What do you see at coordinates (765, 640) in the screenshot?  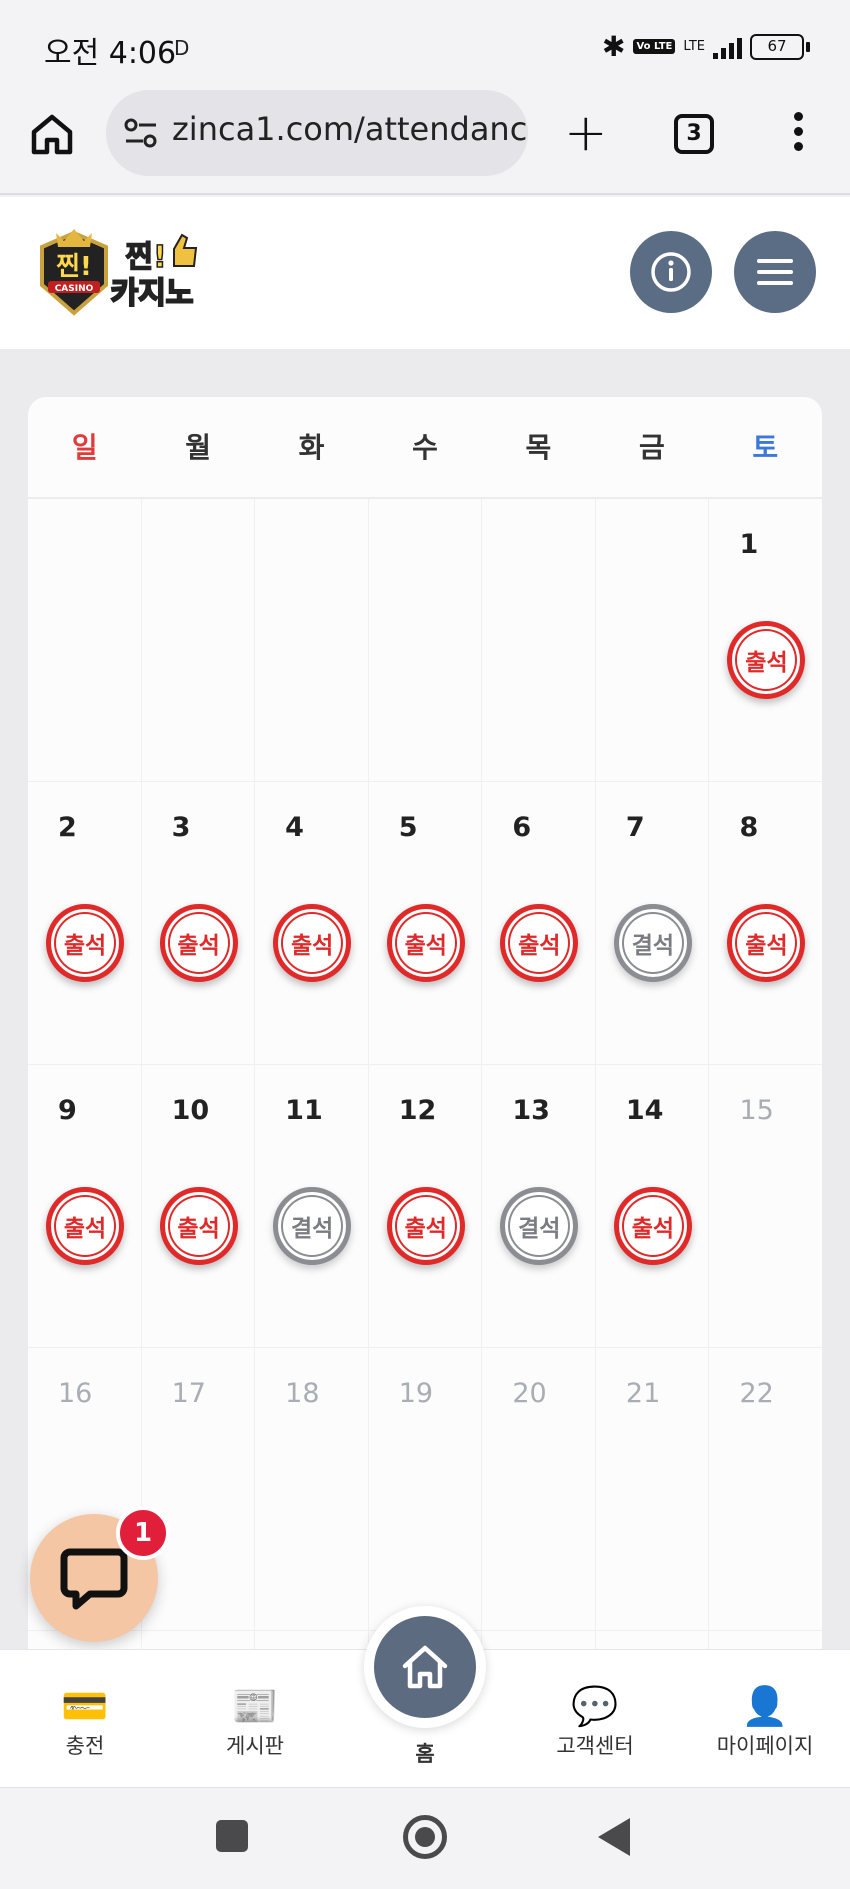 I see `calendar-day-cell: 1 출석` at bounding box center [765, 640].